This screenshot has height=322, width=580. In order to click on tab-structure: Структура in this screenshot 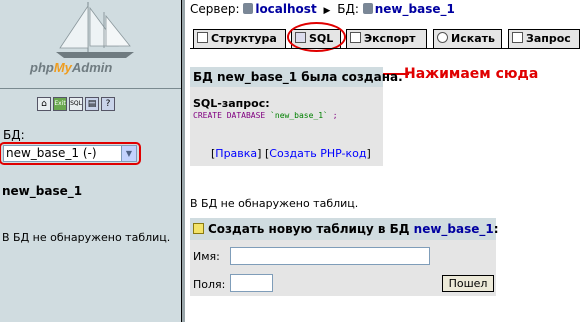, I will do `click(239, 38)`.